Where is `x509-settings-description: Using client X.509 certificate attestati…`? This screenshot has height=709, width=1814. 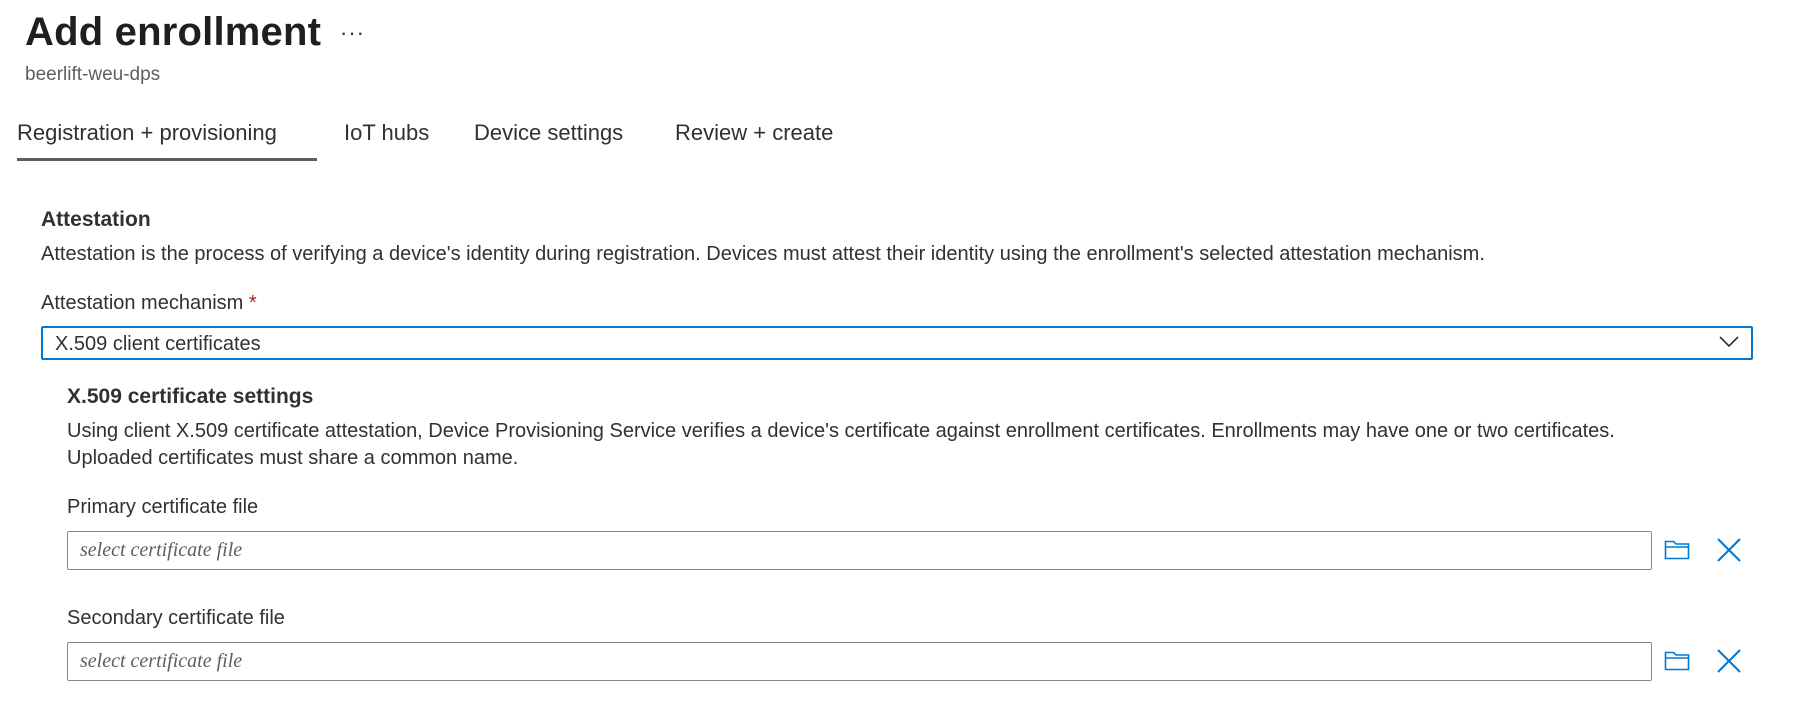
x509-settings-description: Using client X.509 certificate attestati… is located at coordinates (841, 445).